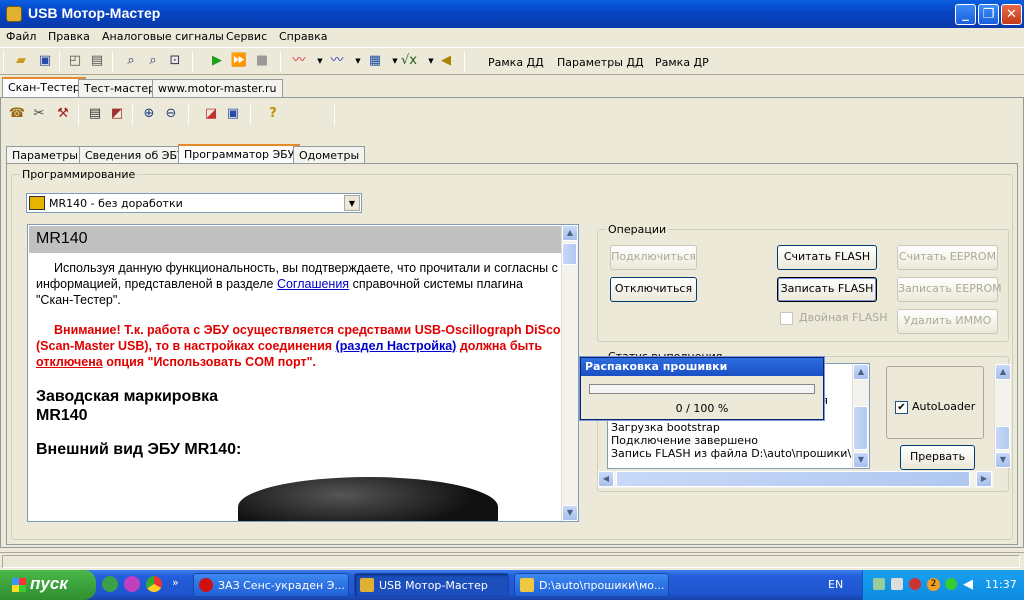 This screenshot has height=600, width=1024. Describe the element at coordinates (262, 61) in the screenshot. I see `stop-icon: ■` at that location.